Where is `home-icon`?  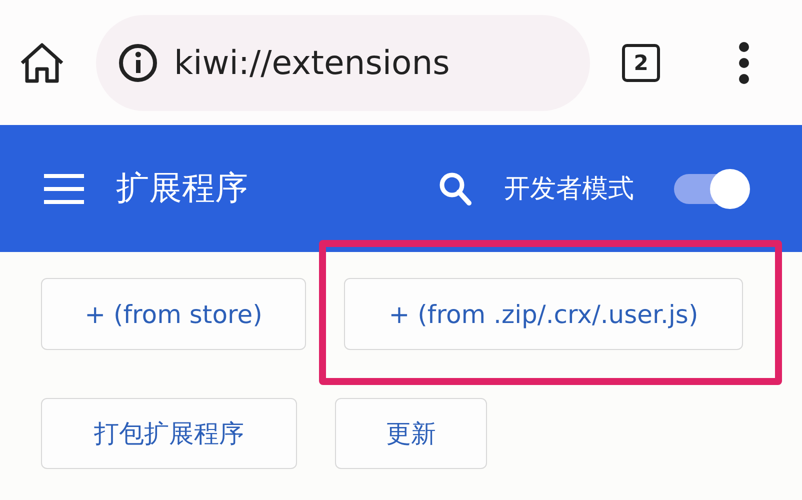
home-icon is located at coordinates (42, 62).